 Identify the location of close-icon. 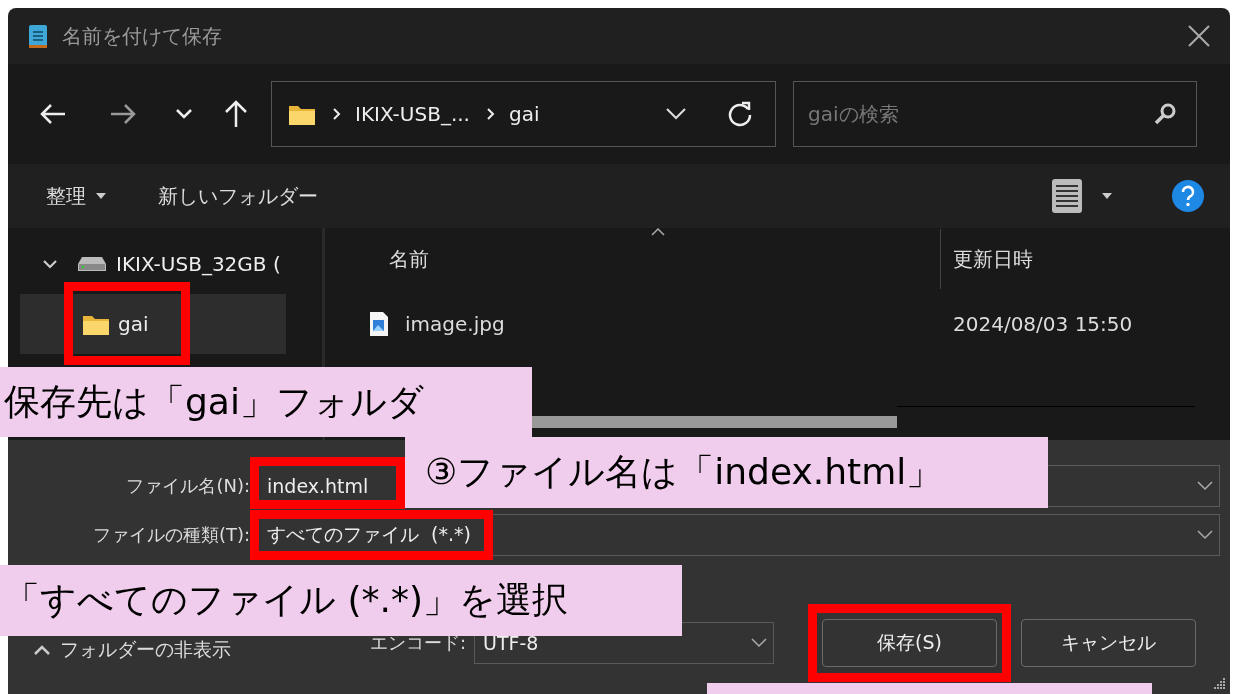
(1199, 36).